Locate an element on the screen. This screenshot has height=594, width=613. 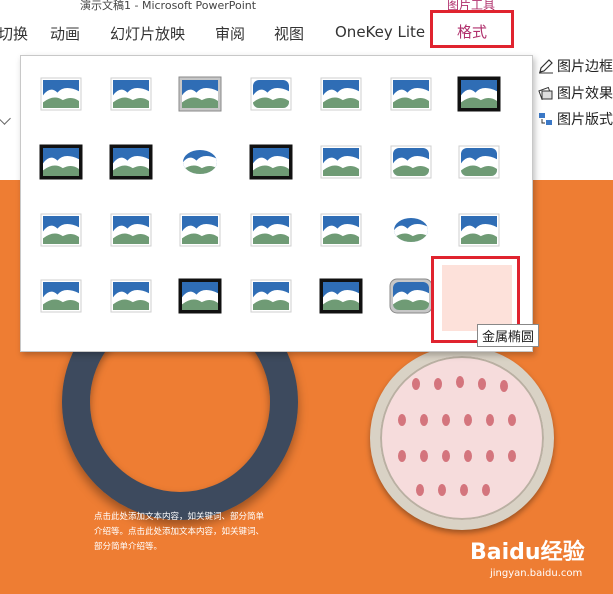
reflected-soft-edge-icon is located at coordinates (341, 94).